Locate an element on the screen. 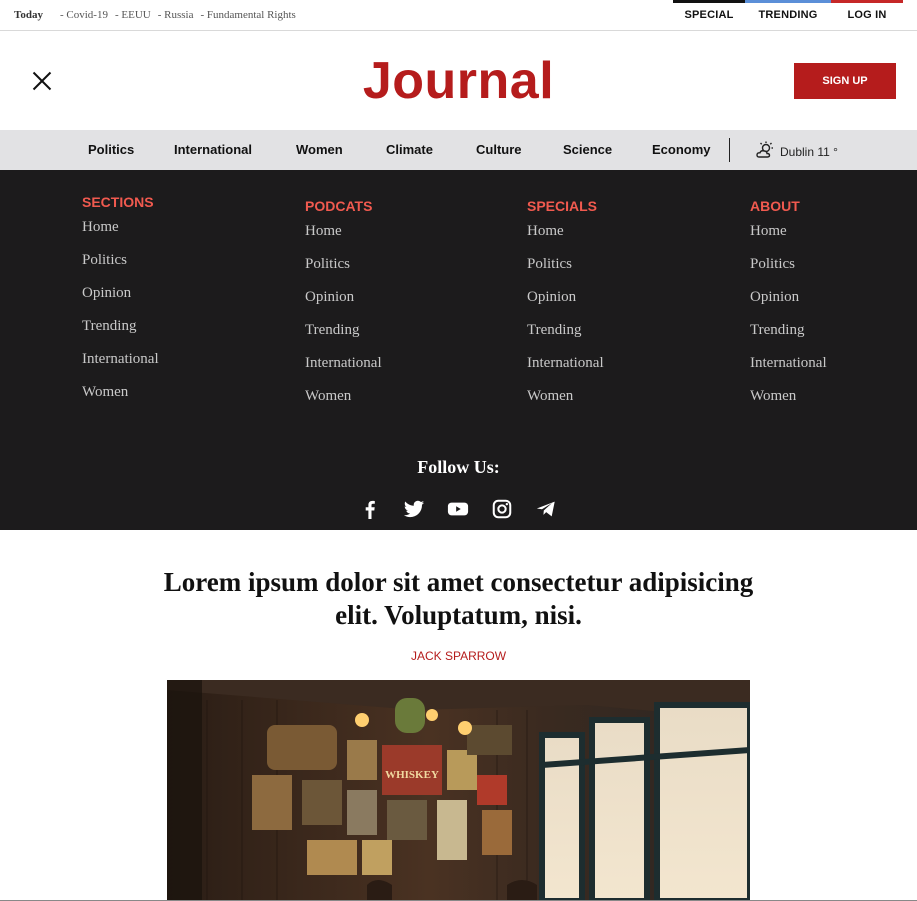 The image size is (917, 901). today-label: Today is located at coordinates (28, 15).